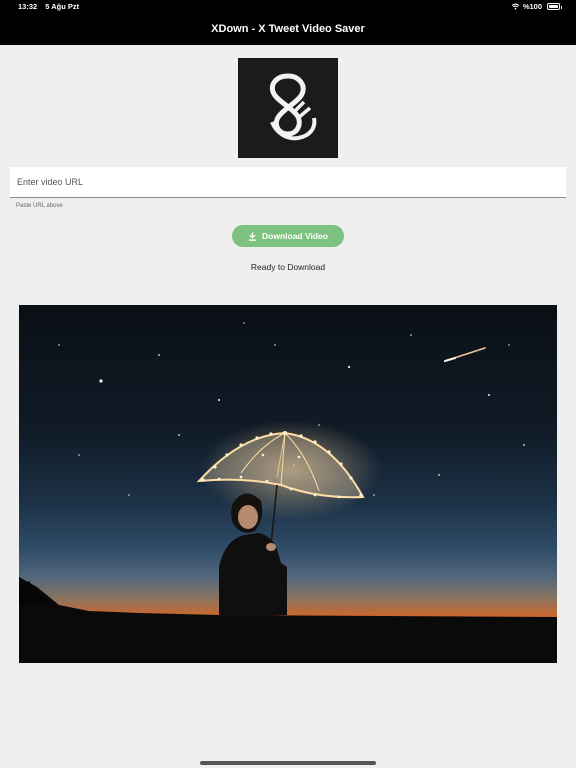  What do you see at coordinates (288, 108) in the screenshot?
I see `app-logo-icon` at bounding box center [288, 108].